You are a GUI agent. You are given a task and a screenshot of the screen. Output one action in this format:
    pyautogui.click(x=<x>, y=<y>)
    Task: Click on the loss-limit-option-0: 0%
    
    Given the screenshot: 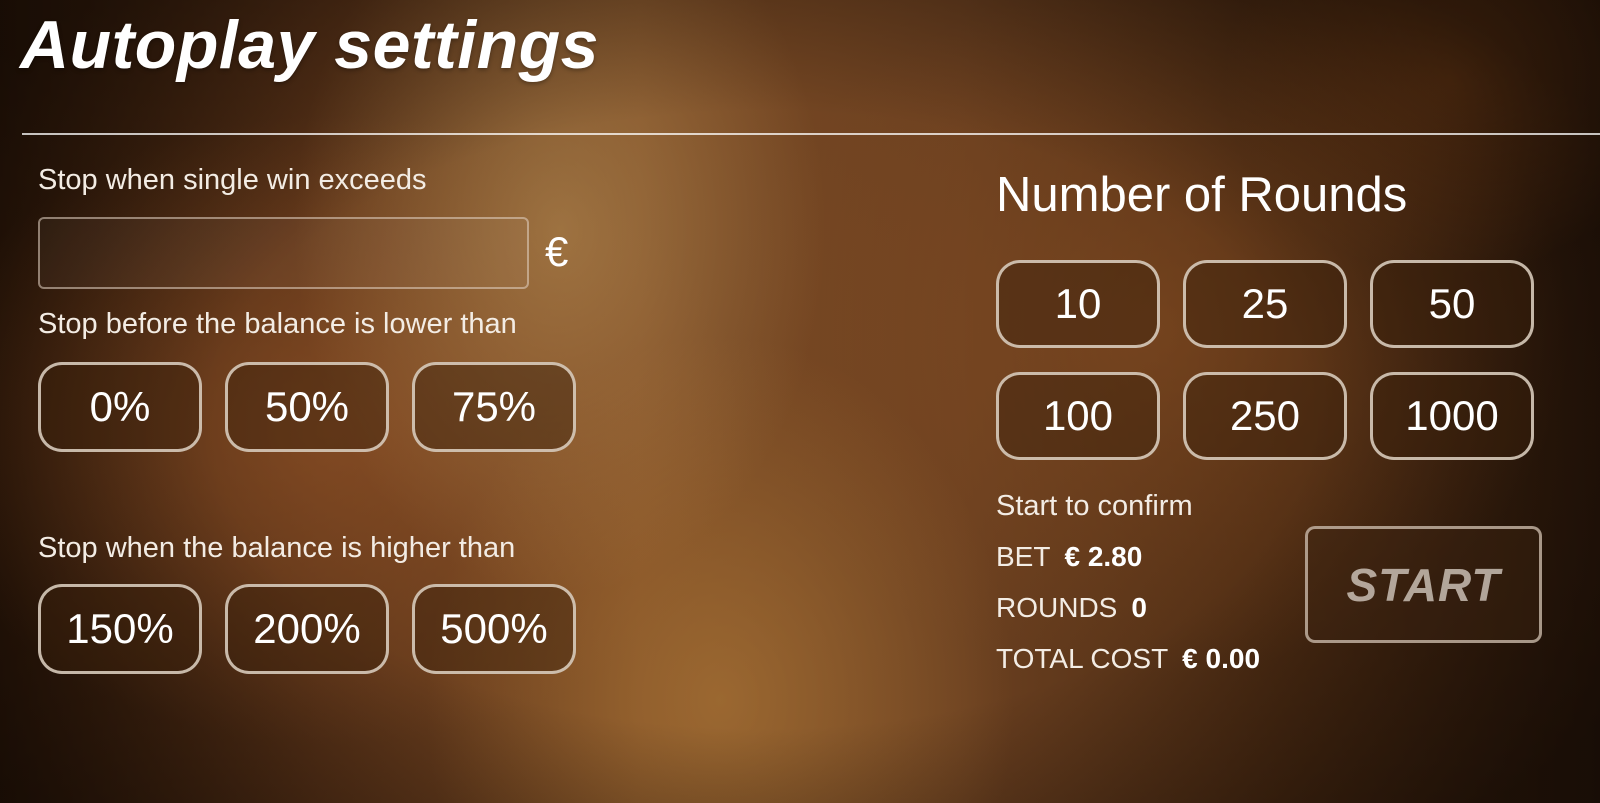 What is the action you would take?
    pyautogui.click(x=120, y=407)
    